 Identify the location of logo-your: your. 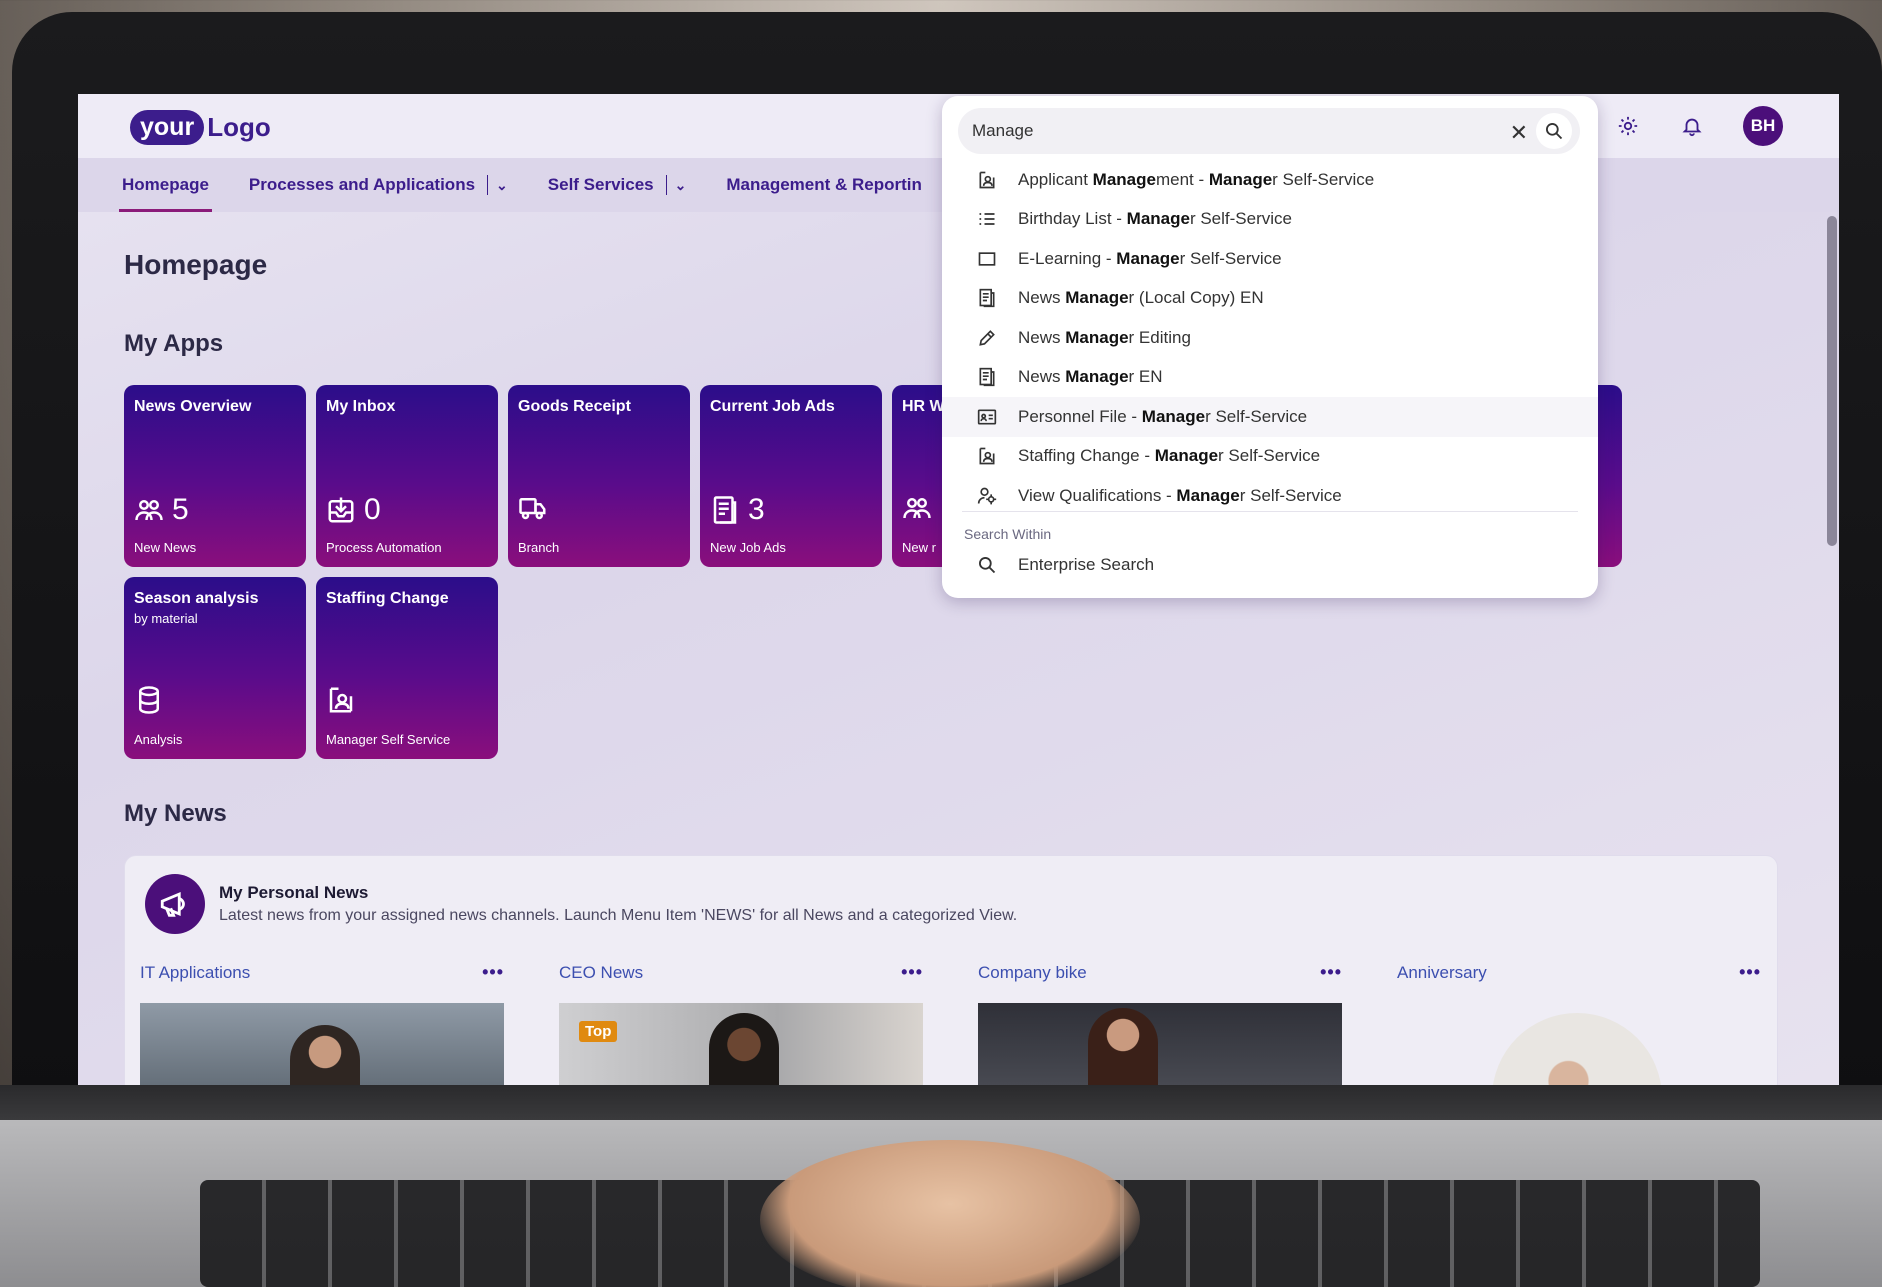
(167, 127).